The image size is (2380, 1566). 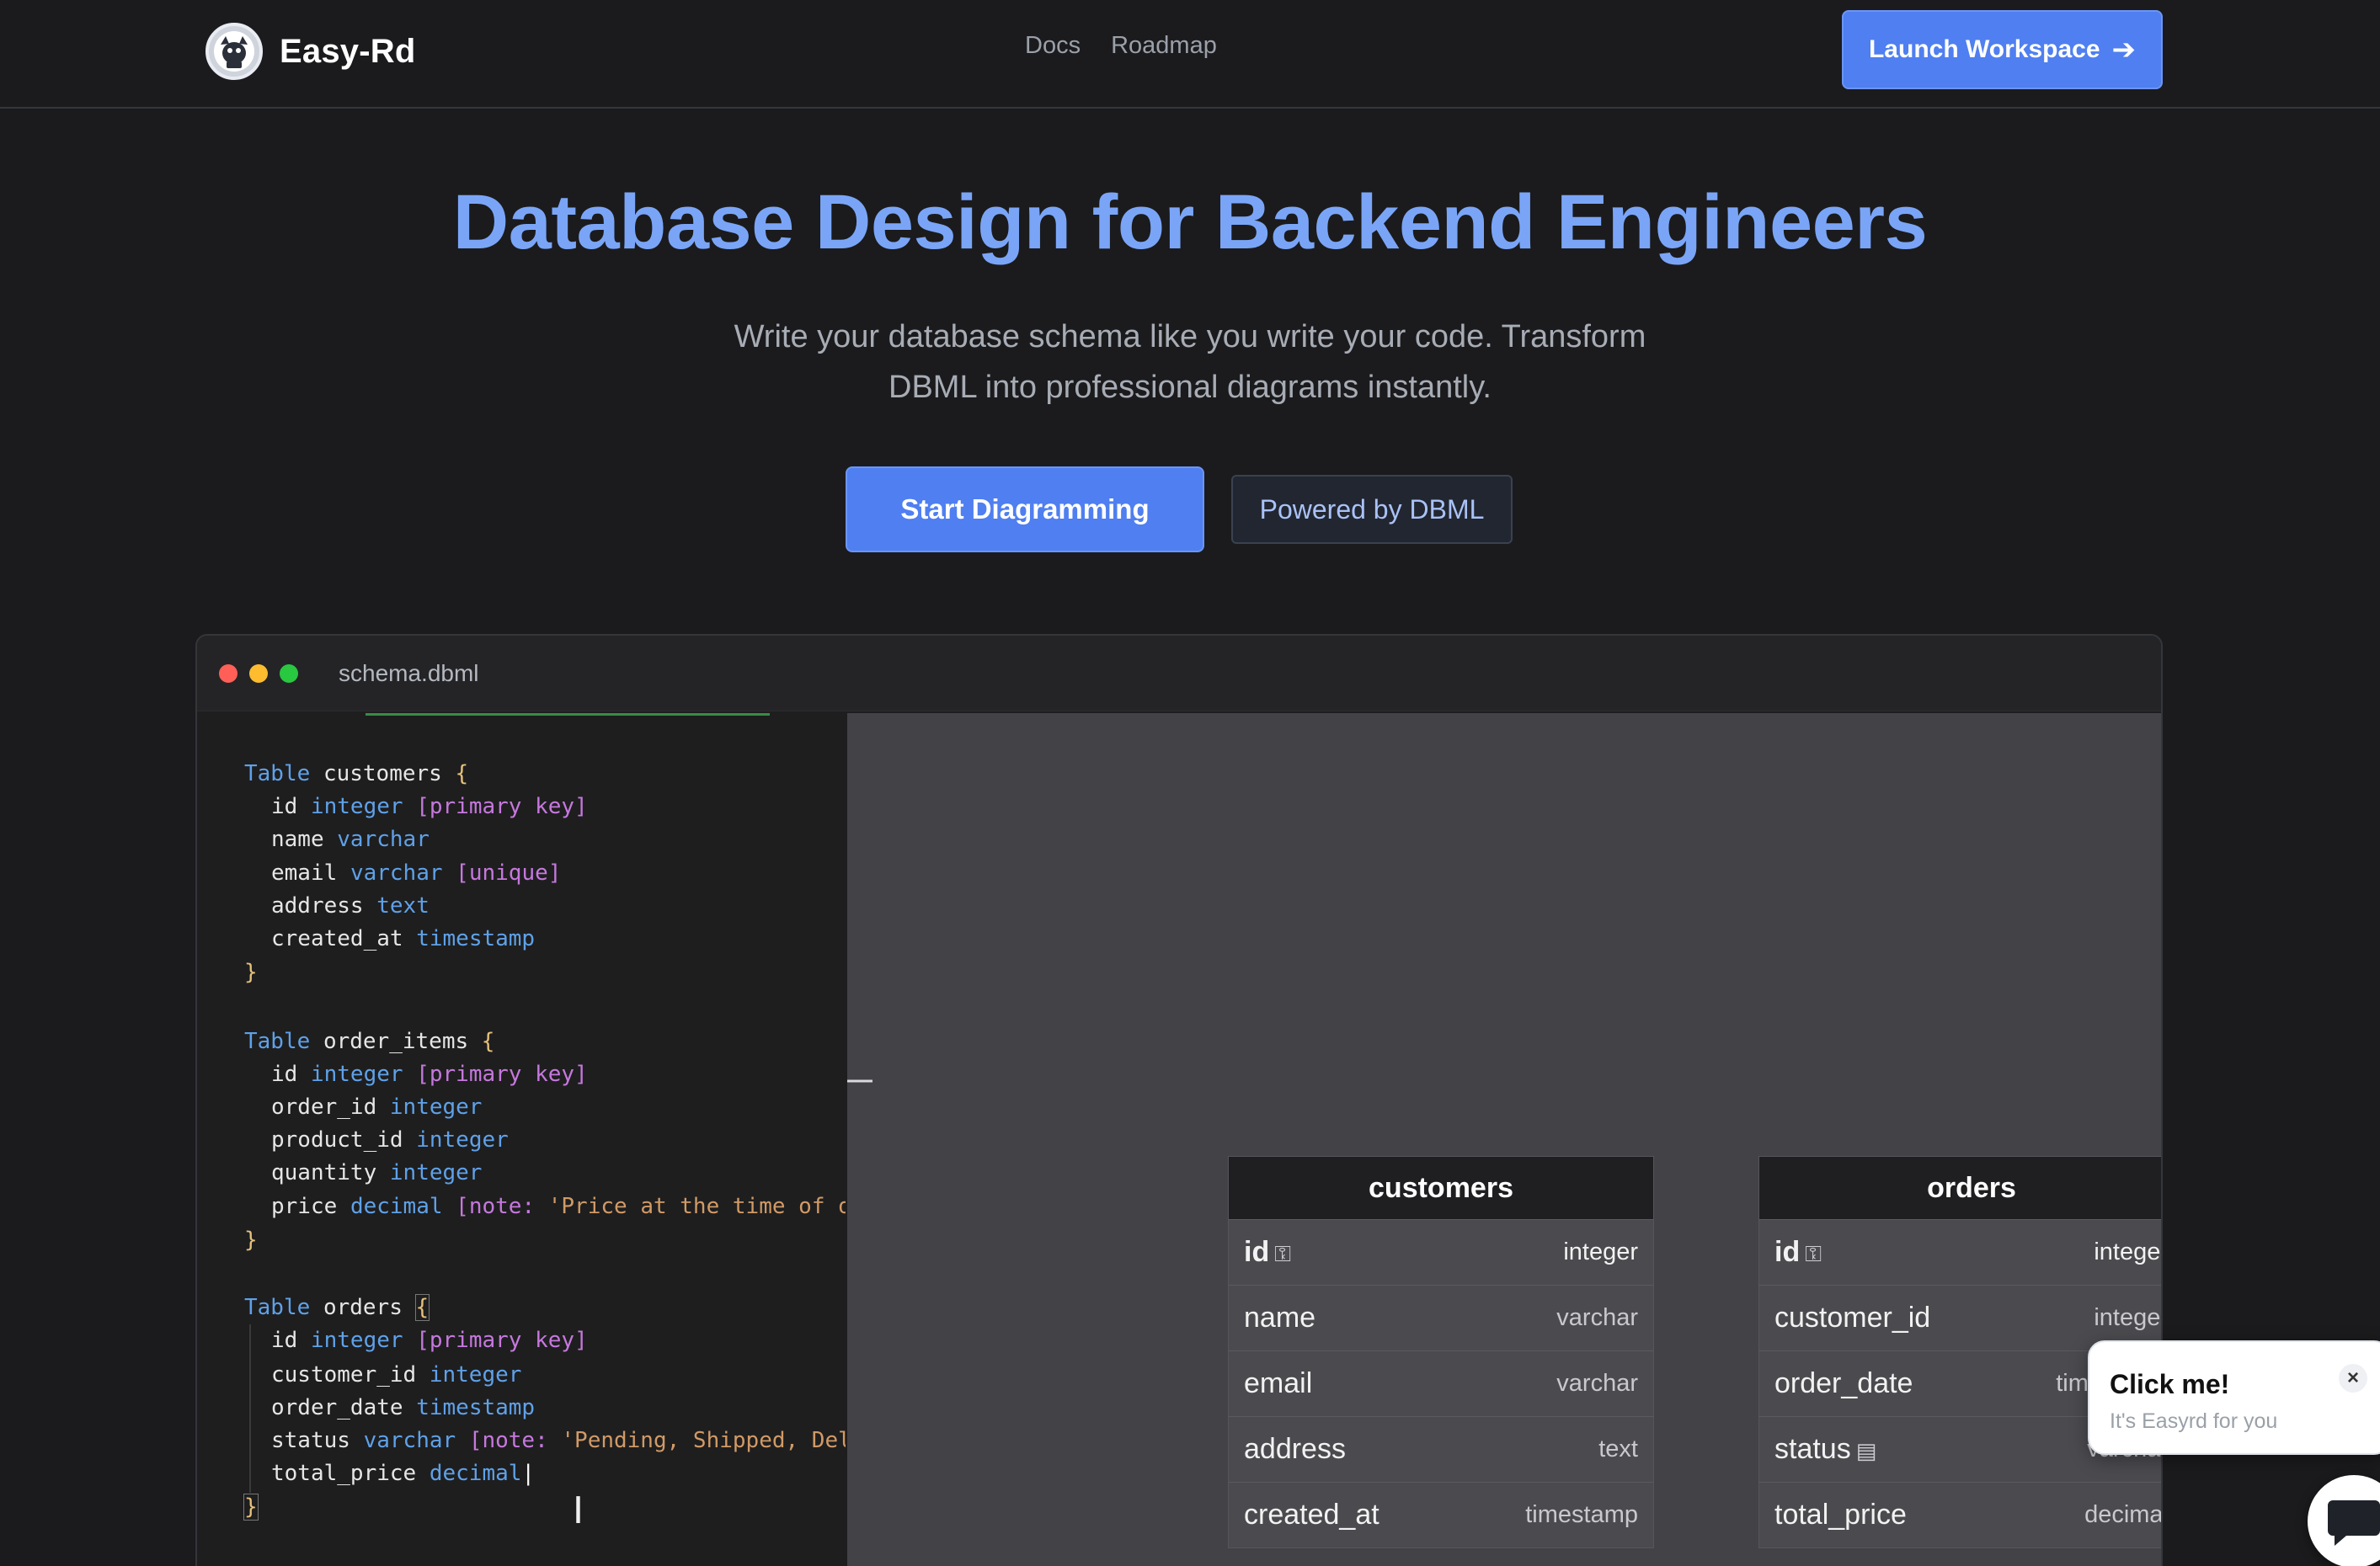 What do you see at coordinates (344, 1375) in the screenshot?
I see `field-name: customer_id` at bounding box center [344, 1375].